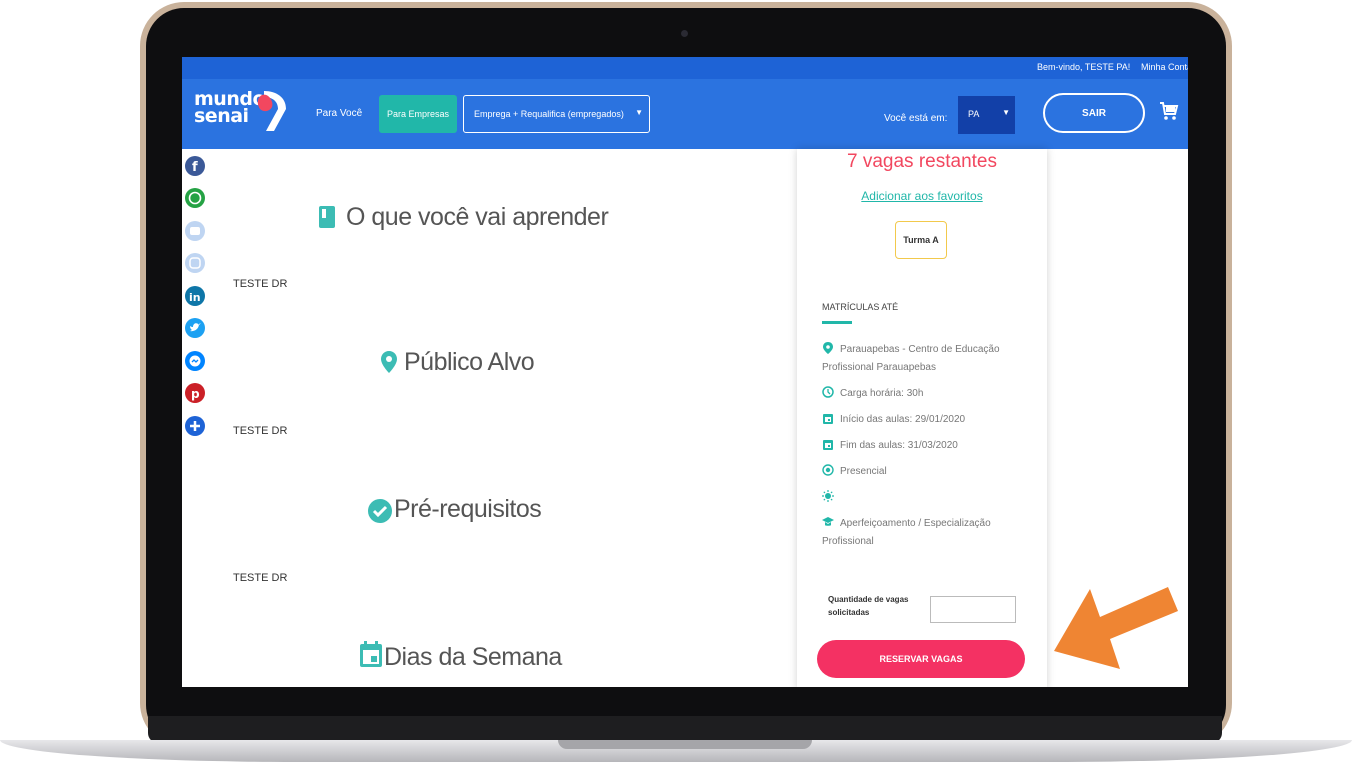  Describe the element at coordinates (685, 68) in the screenshot. I see `top-bar: Bem-vindo, TESTE PA! Minha Conta` at that location.